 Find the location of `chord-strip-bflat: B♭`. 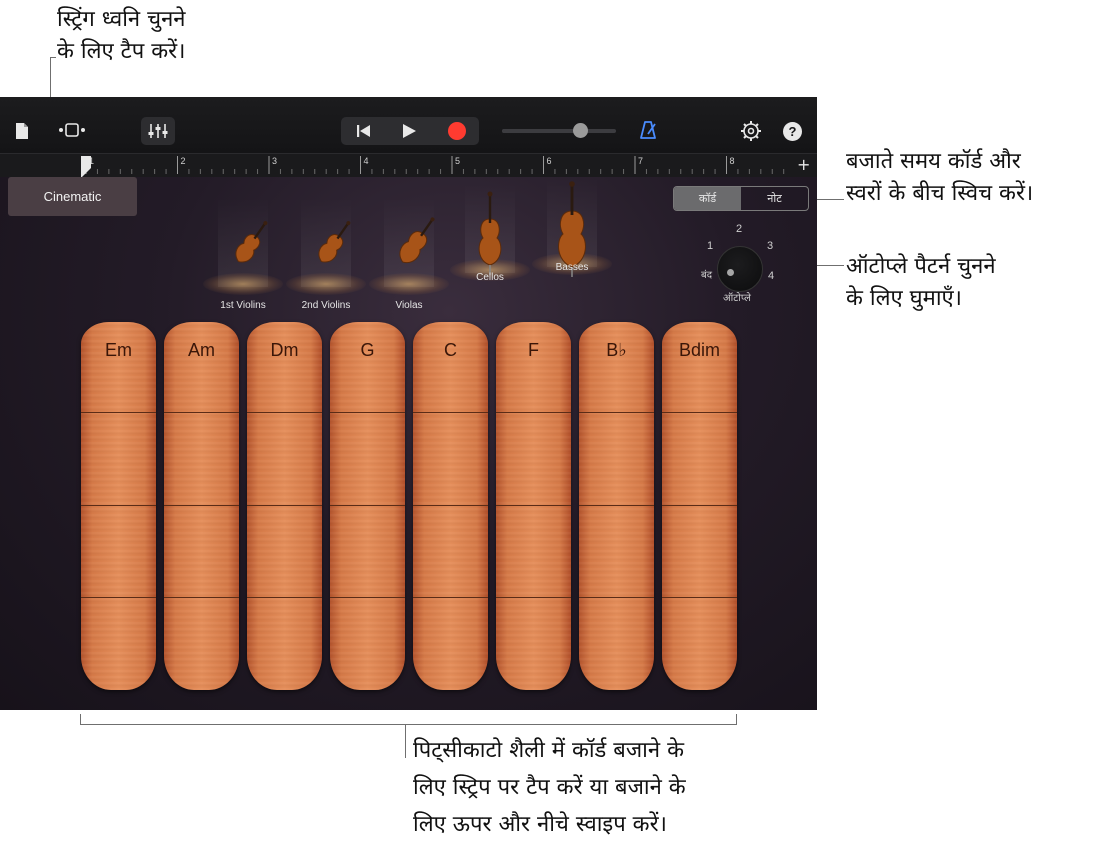

chord-strip-bflat: B♭ is located at coordinates (616, 506).